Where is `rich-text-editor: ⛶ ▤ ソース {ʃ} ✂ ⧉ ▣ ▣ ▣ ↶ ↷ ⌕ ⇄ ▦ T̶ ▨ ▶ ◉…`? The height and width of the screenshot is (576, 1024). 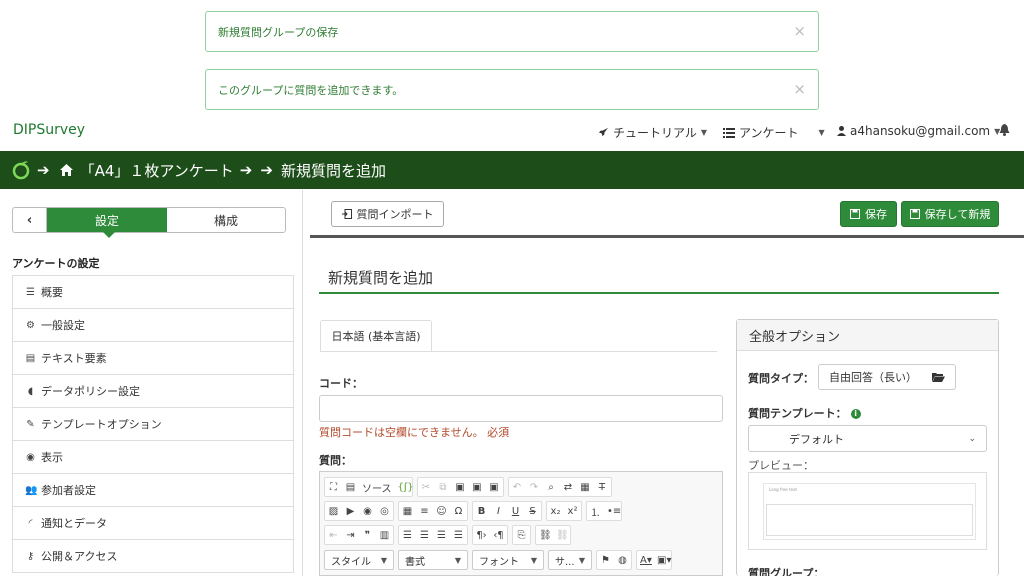
rich-text-editor: ⛶ ▤ ソース {ʃ} ✂ ⧉ ▣ ▣ ▣ ↶ ↷ ⌕ ⇄ ▦ T̶ ▨ ▶ ◉… is located at coordinates (521, 523).